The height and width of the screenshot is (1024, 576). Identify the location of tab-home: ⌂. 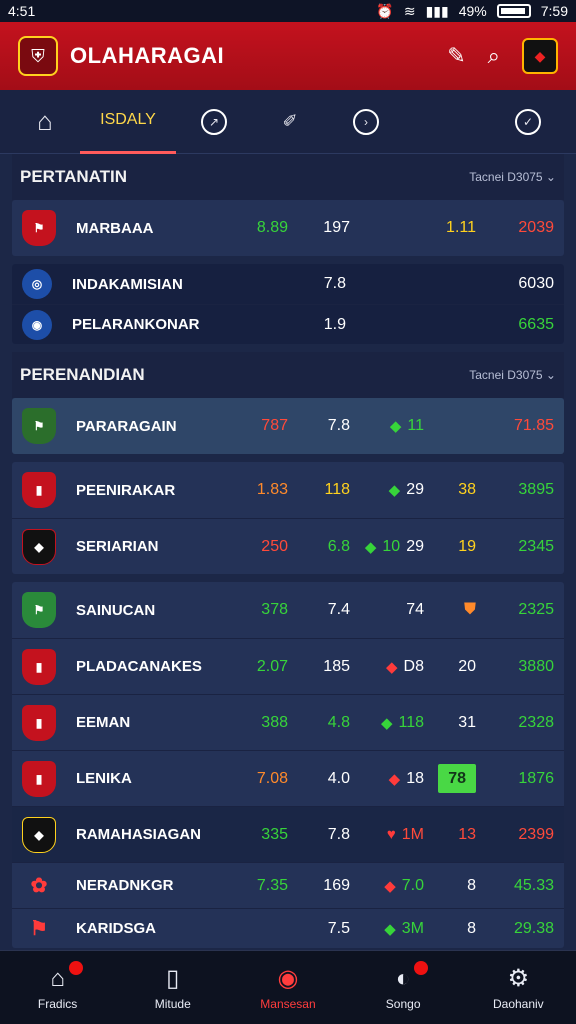
(45, 122).